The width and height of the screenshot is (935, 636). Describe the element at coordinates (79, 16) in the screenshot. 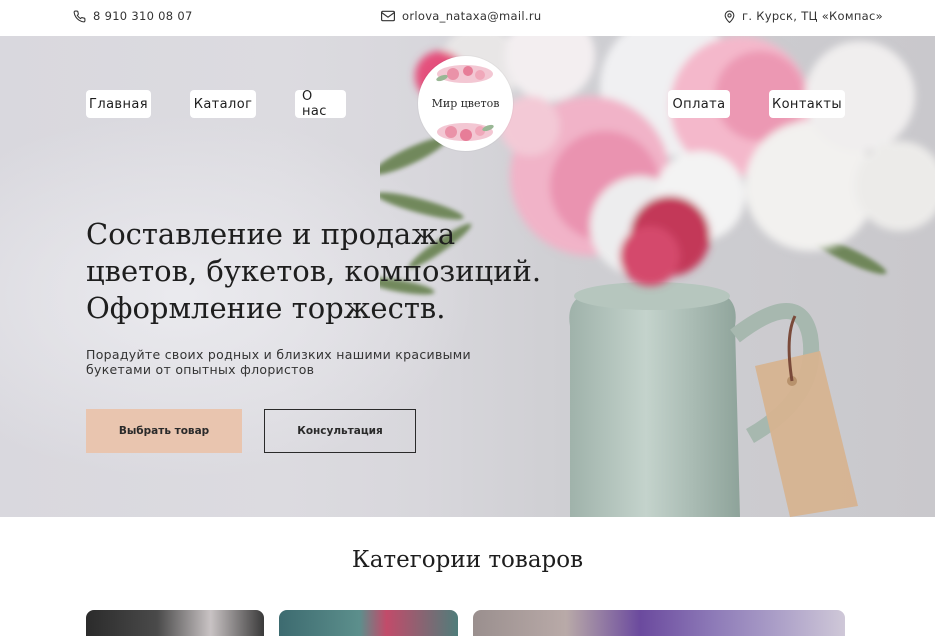

I see `phone-icon` at that location.